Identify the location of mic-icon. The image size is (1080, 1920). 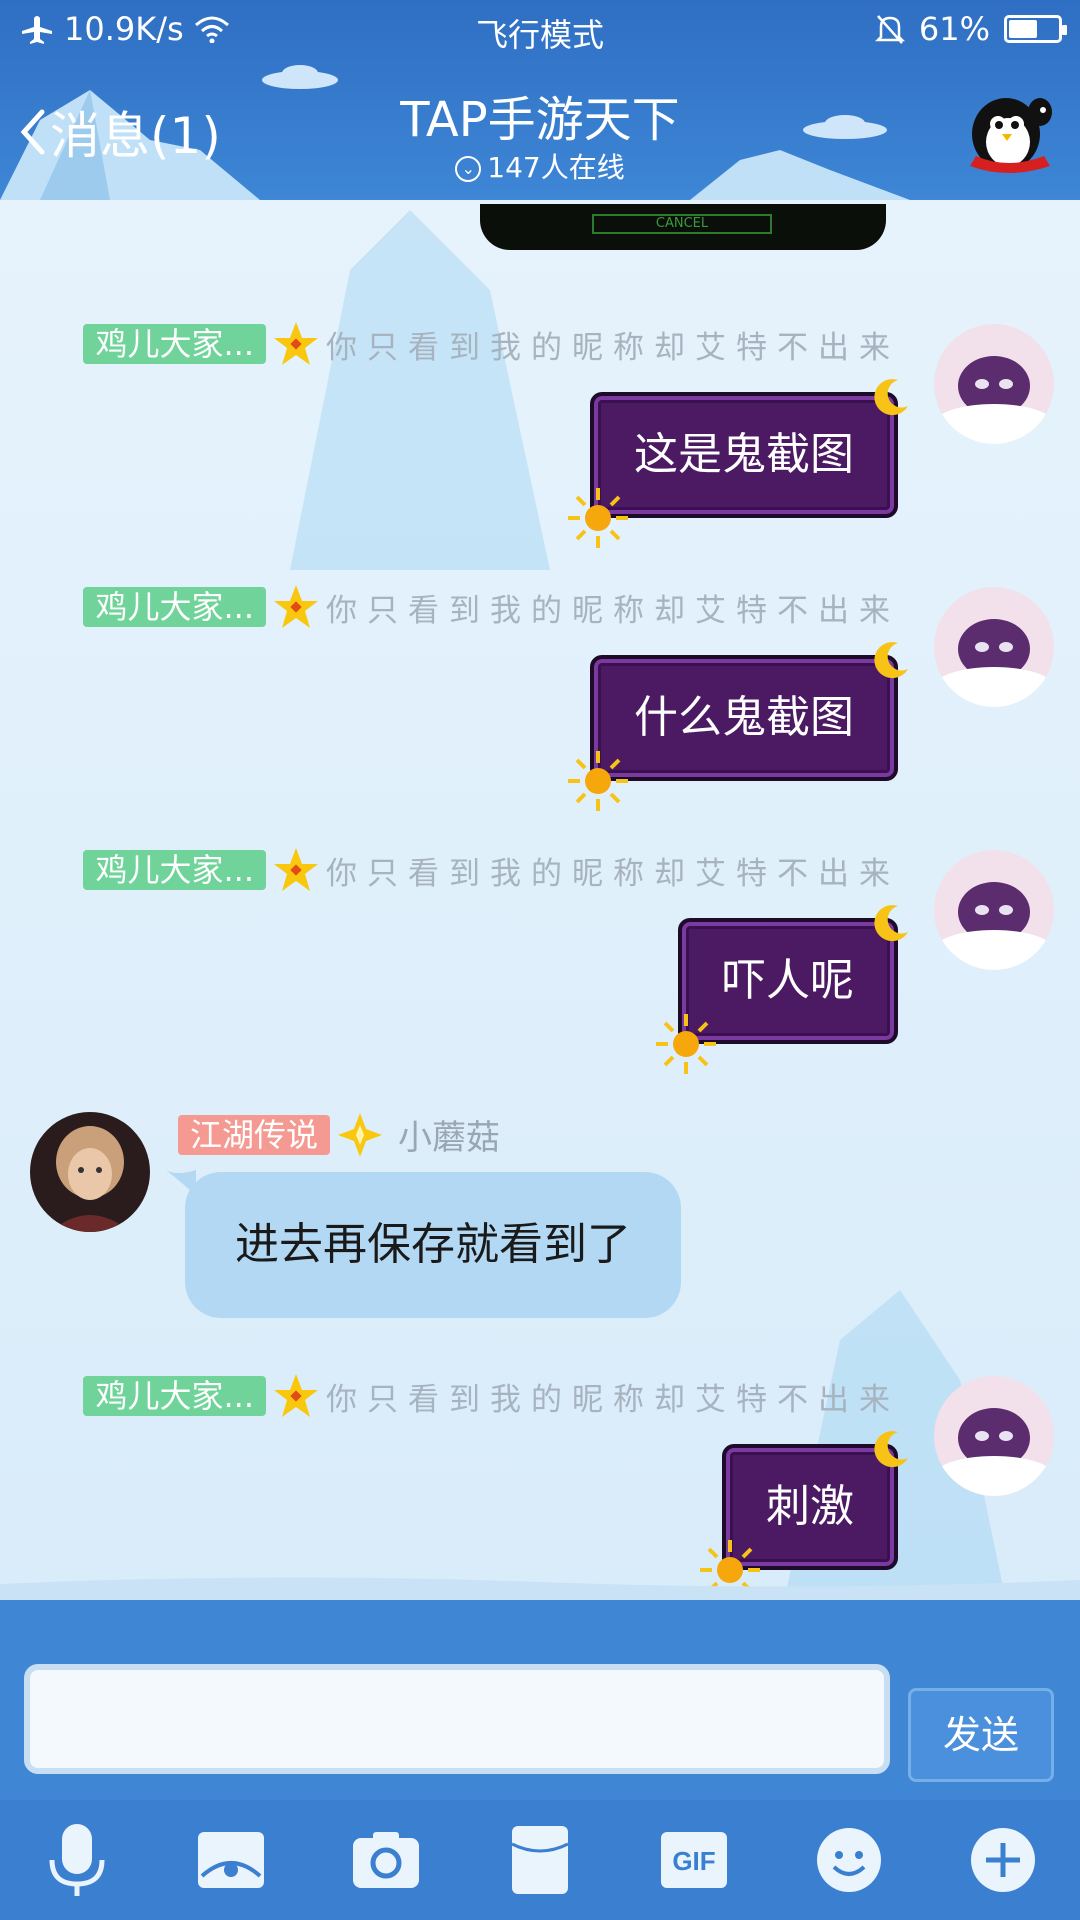
(77, 1860).